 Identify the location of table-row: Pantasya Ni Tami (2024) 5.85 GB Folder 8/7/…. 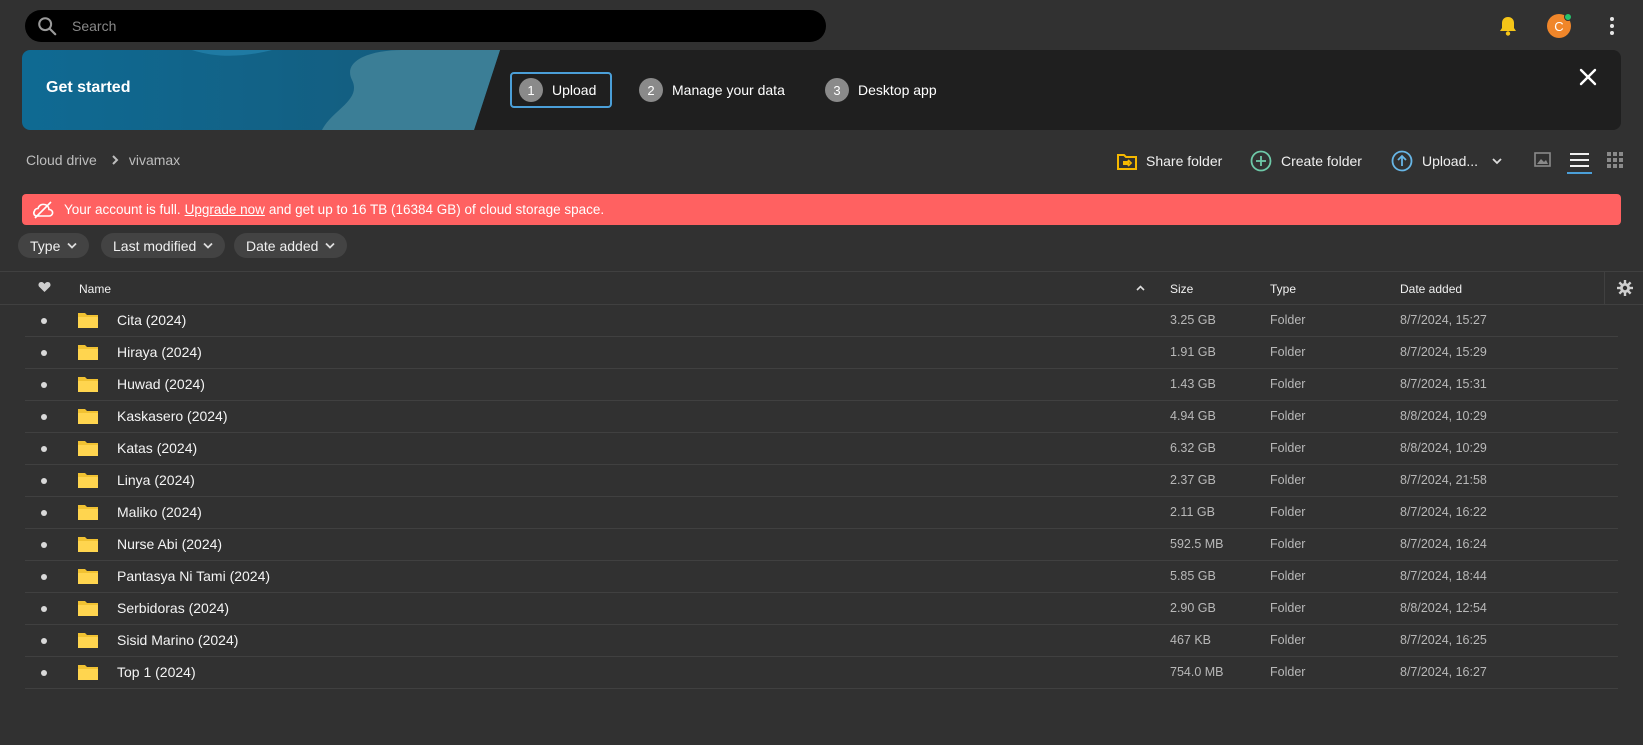
(821, 577).